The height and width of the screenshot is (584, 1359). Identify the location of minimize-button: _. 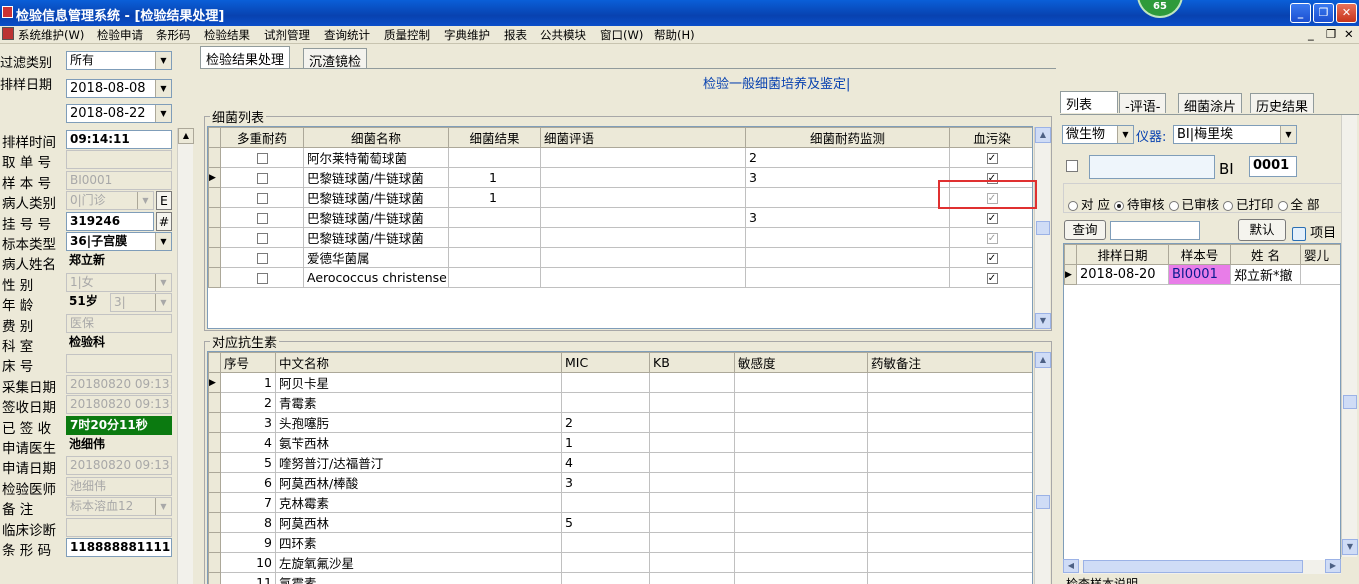
(1300, 13).